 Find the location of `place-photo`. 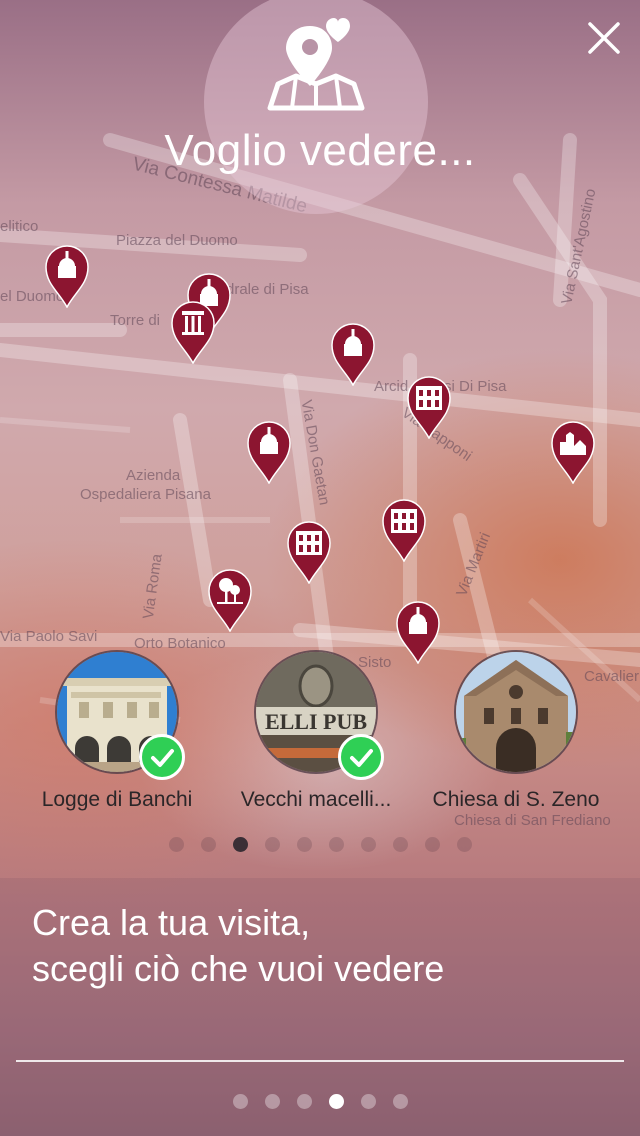

place-photo is located at coordinates (516, 712).